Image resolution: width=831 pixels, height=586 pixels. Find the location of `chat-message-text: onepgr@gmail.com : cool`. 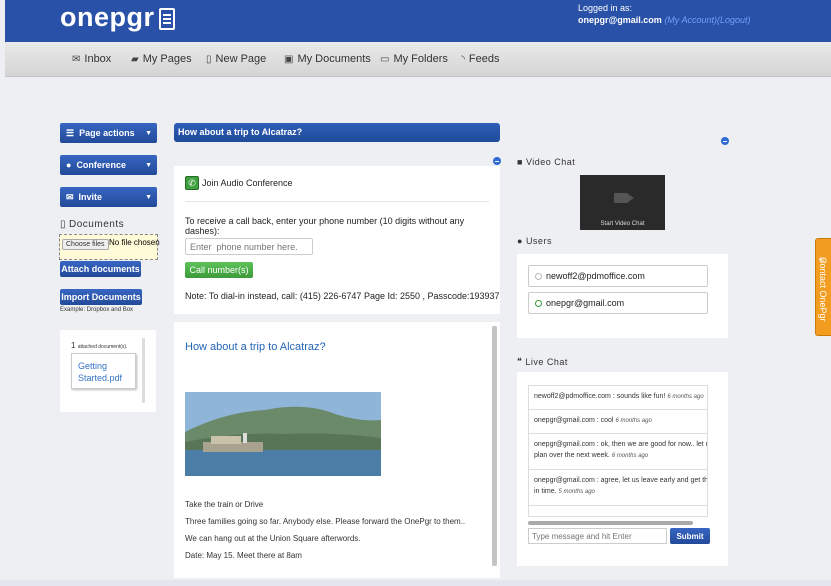

chat-message-text: onepgr@gmail.com : cool is located at coordinates (574, 420).